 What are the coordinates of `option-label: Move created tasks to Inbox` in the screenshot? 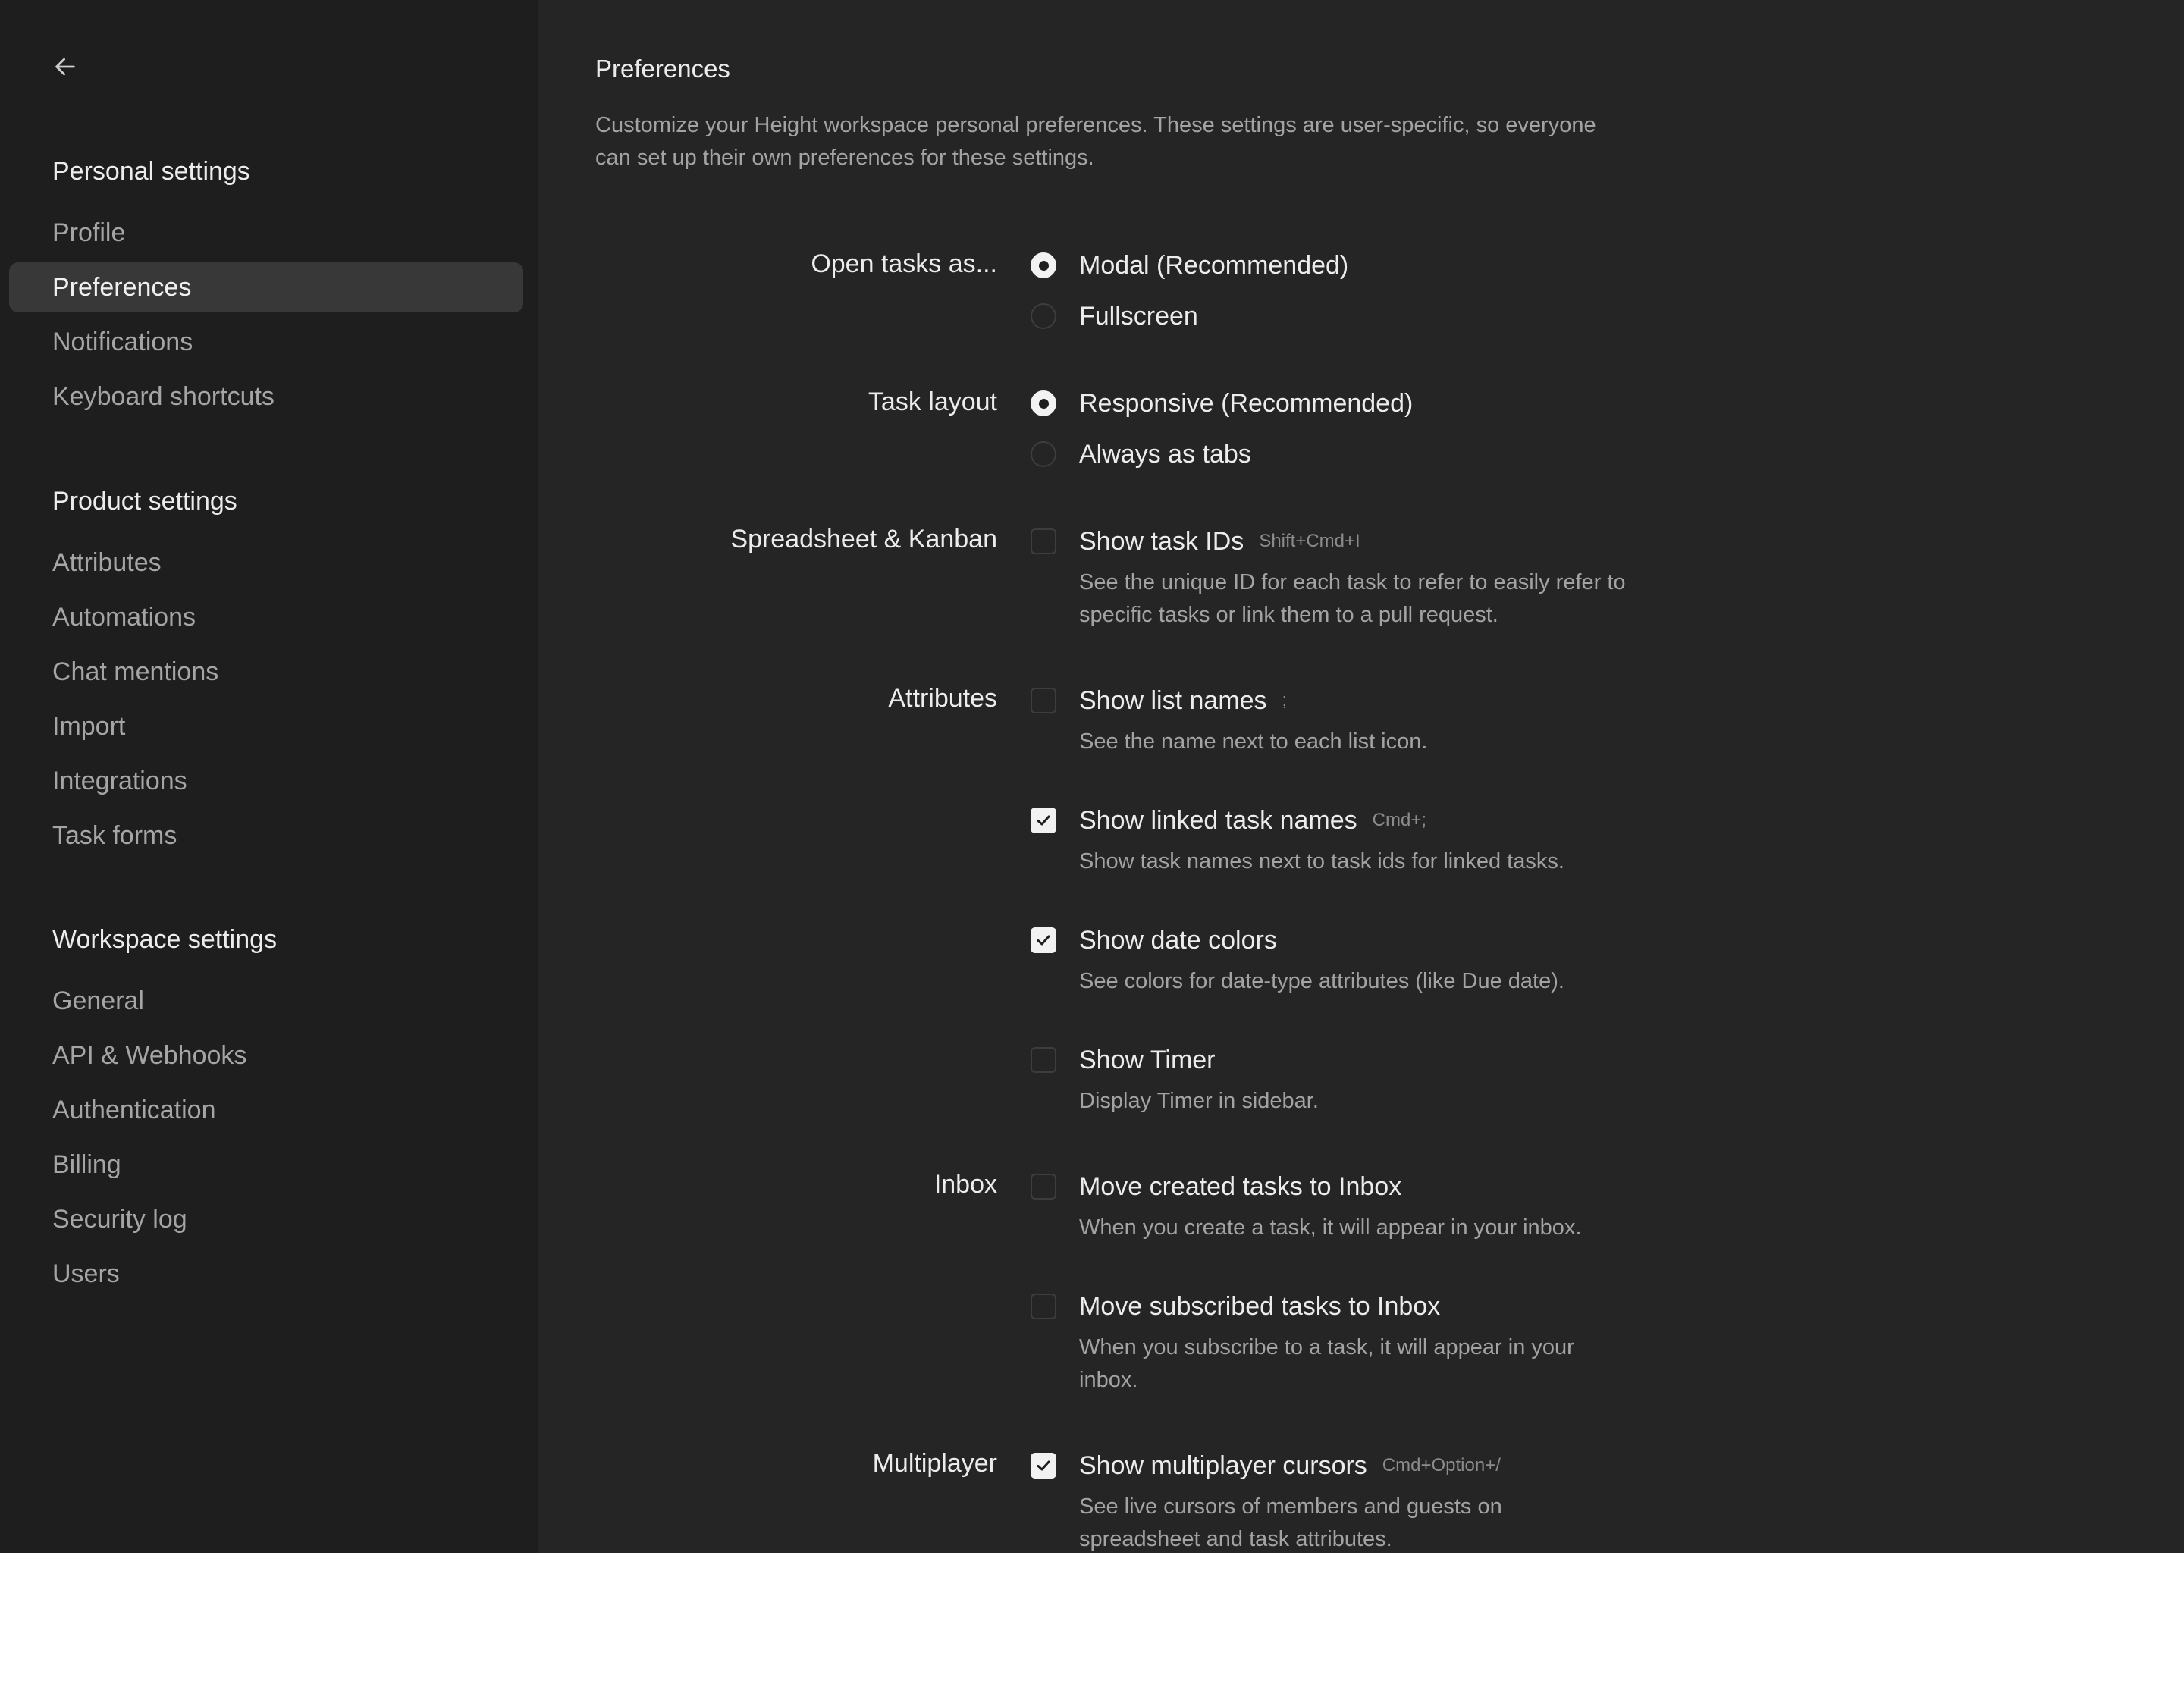 It's located at (1240, 1186).